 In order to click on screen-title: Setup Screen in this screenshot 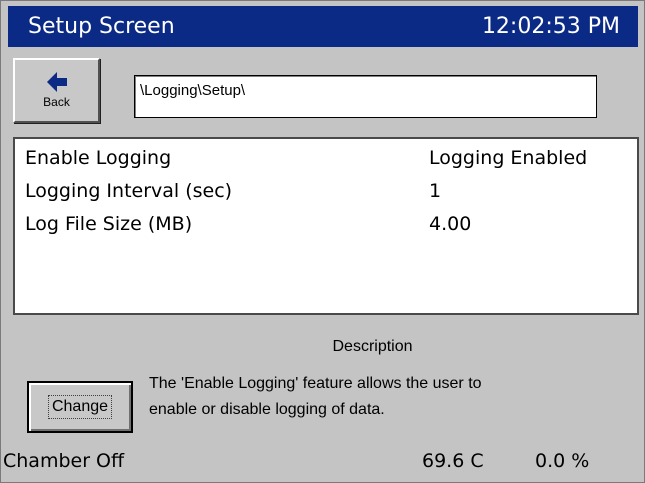, I will do `click(101, 26)`.